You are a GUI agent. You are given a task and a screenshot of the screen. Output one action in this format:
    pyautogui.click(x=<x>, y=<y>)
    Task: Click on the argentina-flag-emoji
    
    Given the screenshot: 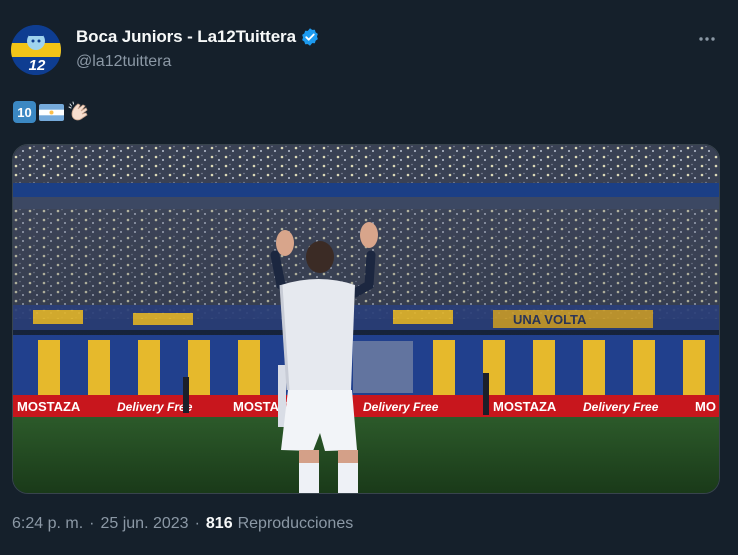 What is the action you would take?
    pyautogui.click(x=51, y=112)
    